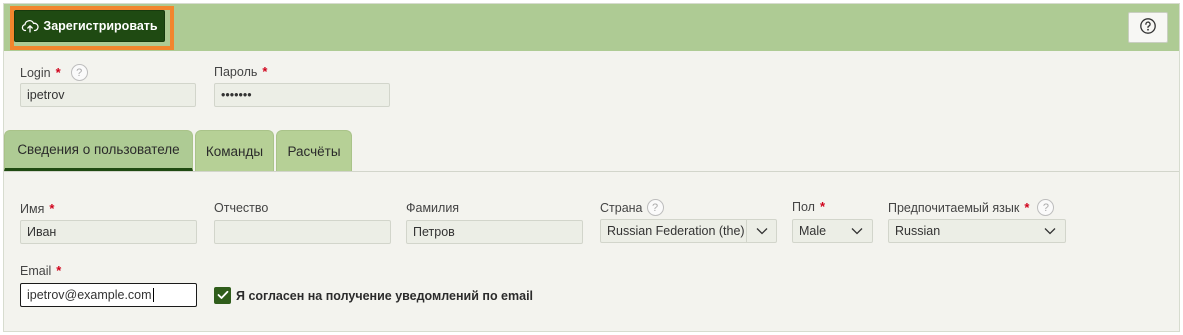 The width and height of the screenshot is (1183, 335). Describe the element at coordinates (803, 206) in the screenshot. I see `gender-label: Пол` at that location.